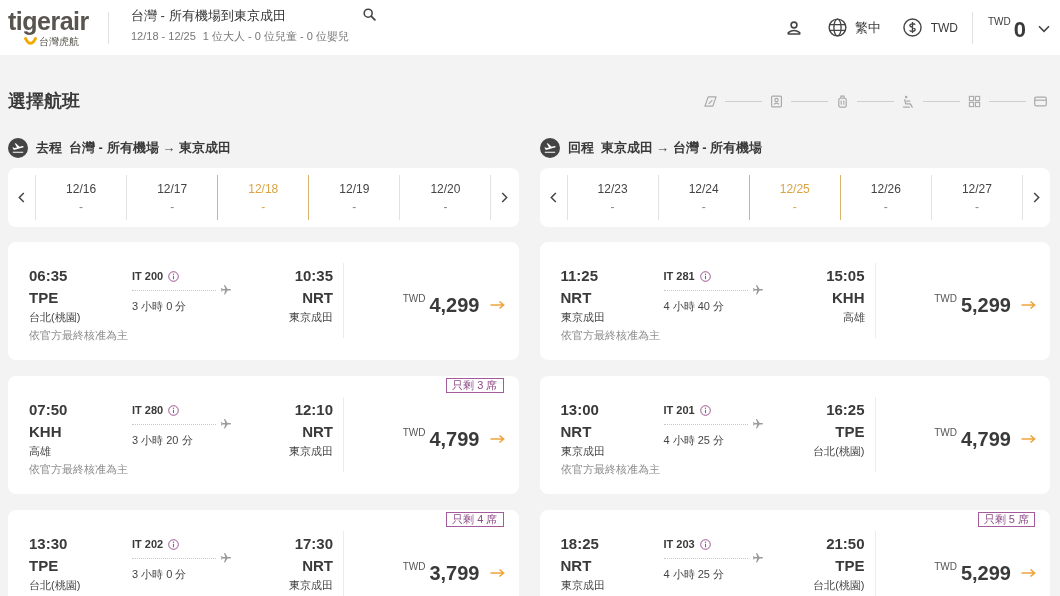 Image resolution: width=1060 pixels, height=596 pixels. Describe the element at coordinates (930, 27) in the screenshot. I see `currency-button: TWD` at that location.